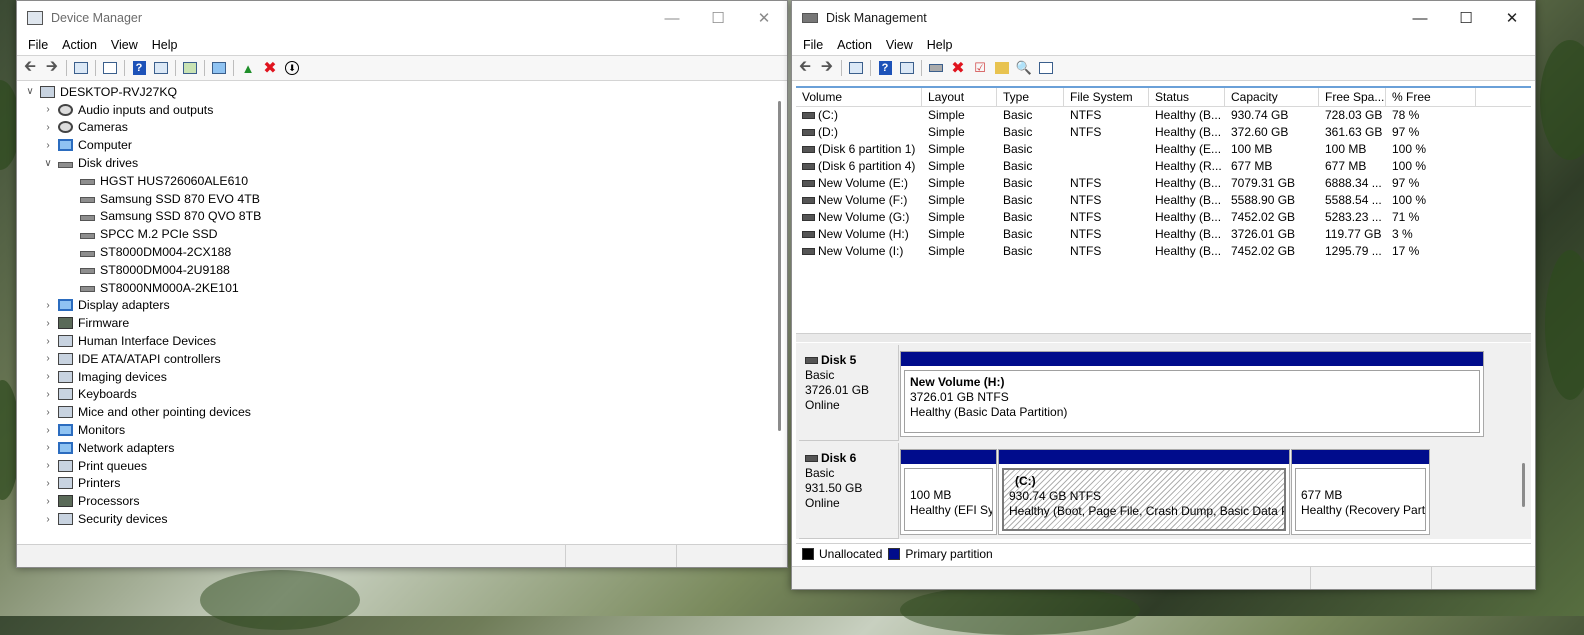 The width and height of the screenshot is (1584, 635). What do you see at coordinates (936, 68) in the screenshot?
I see `connect-disk-icon` at bounding box center [936, 68].